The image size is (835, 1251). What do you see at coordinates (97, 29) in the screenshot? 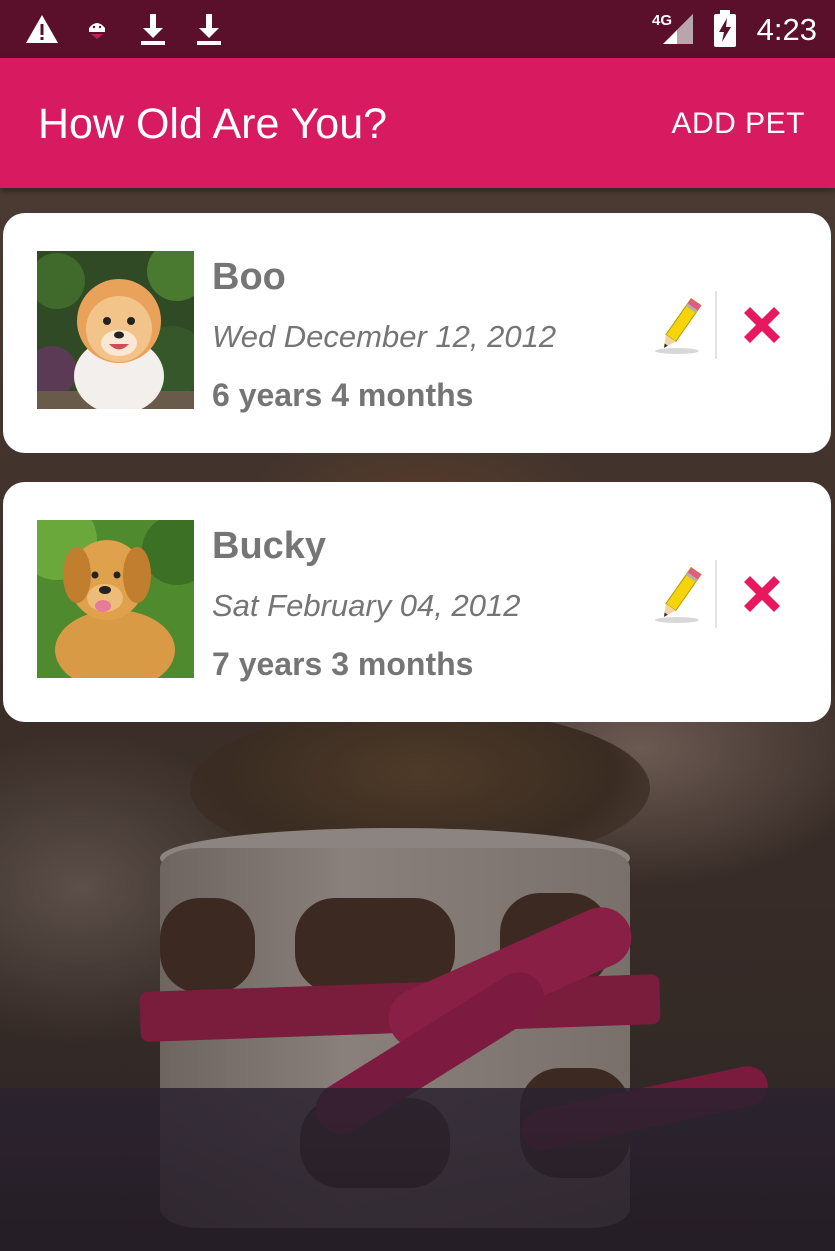
I see `android-debug-icon` at bounding box center [97, 29].